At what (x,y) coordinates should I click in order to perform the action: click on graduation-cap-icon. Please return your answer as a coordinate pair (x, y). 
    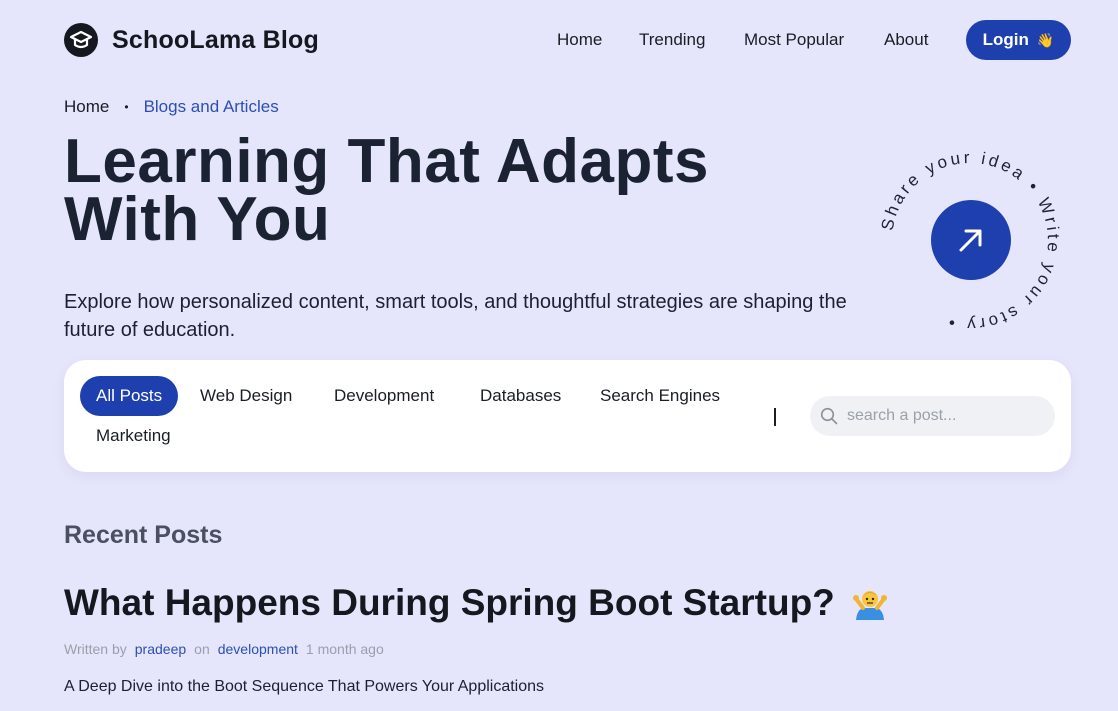
    Looking at the image, I should click on (81, 40).